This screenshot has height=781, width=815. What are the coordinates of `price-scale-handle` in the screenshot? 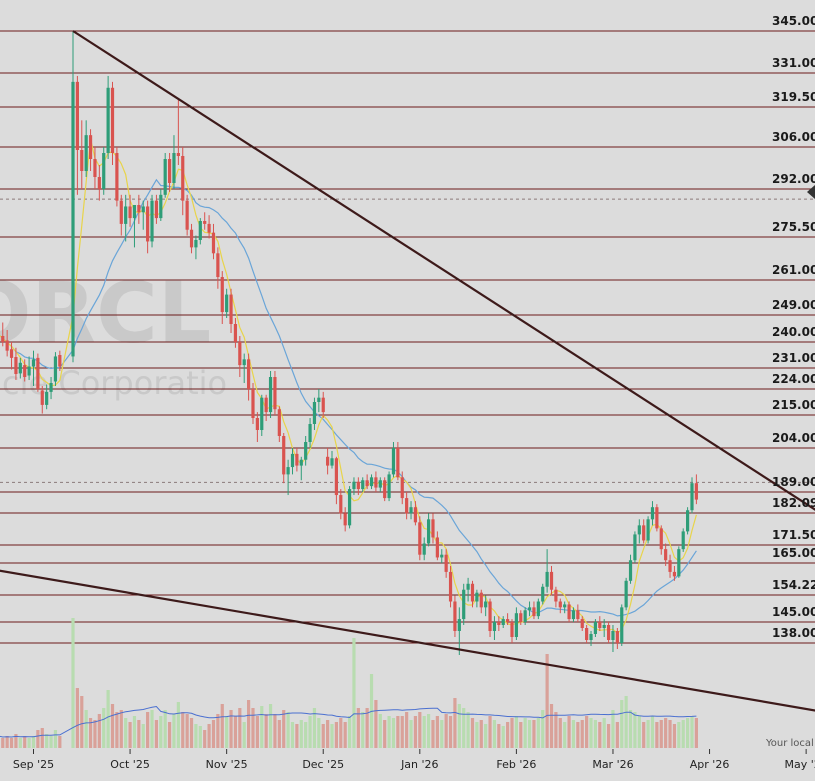 It's located at (811, 192).